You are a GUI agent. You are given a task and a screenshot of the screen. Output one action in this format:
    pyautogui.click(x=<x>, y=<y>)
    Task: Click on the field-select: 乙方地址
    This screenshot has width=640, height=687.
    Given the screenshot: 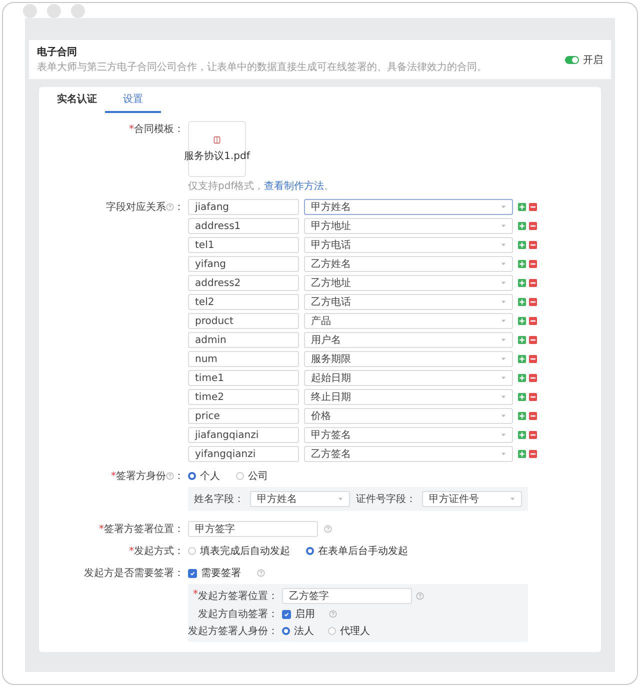 What is the action you would take?
    pyautogui.click(x=408, y=283)
    